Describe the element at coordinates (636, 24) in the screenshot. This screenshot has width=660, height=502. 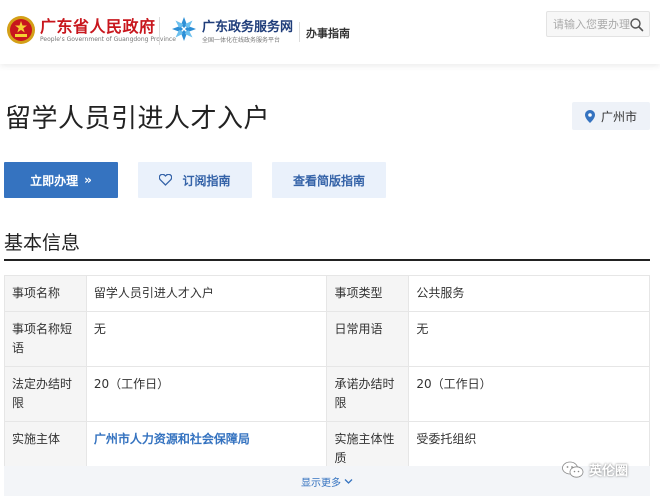
I see `search-icon` at that location.